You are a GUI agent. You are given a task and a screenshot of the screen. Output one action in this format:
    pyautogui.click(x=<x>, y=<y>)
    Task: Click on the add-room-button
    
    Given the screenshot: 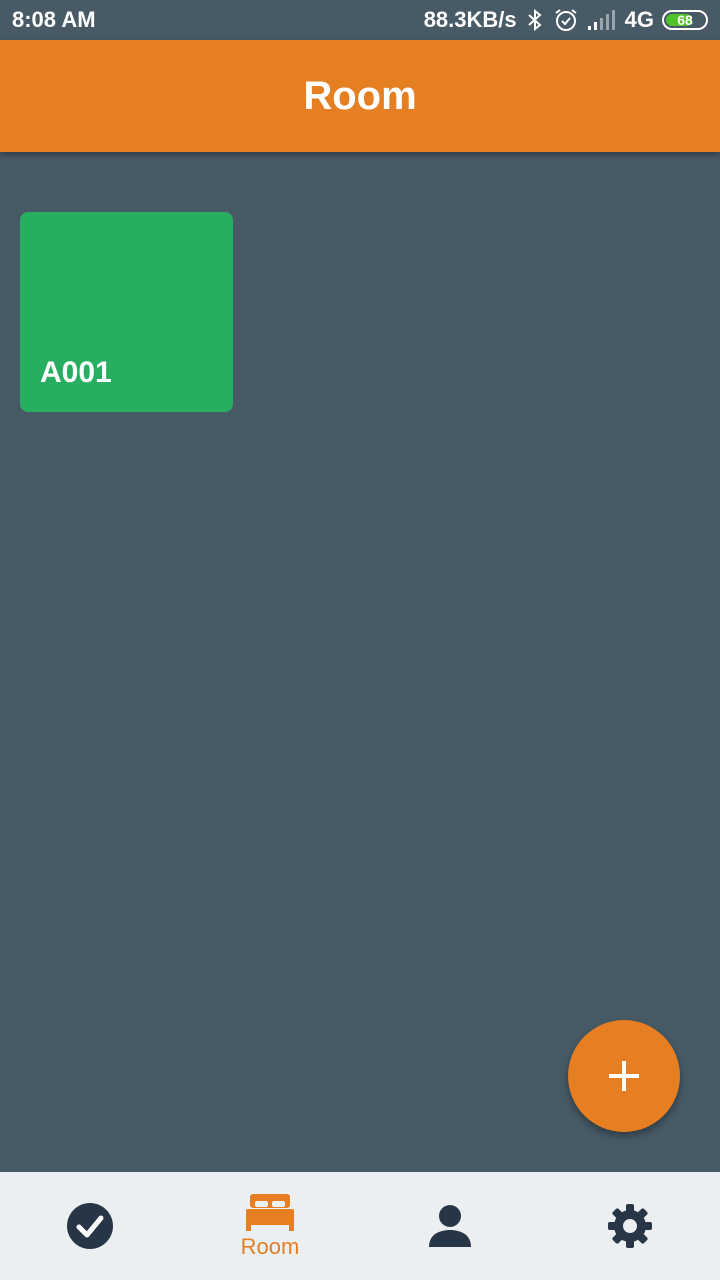 What is the action you would take?
    pyautogui.click(x=624, y=1076)
    